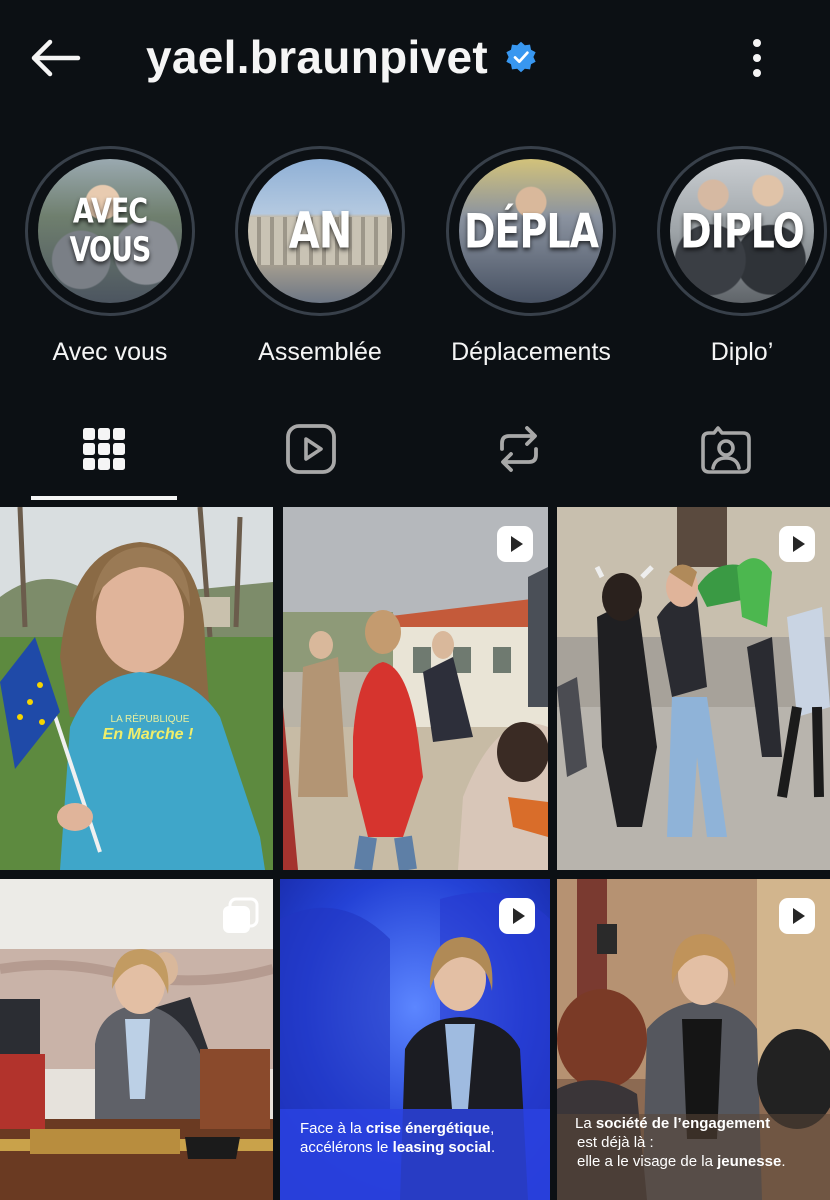 The image size is (830, 1200). I want to click on post-caption-line1: Face à la crise énergétique,, so click(397, 1128).